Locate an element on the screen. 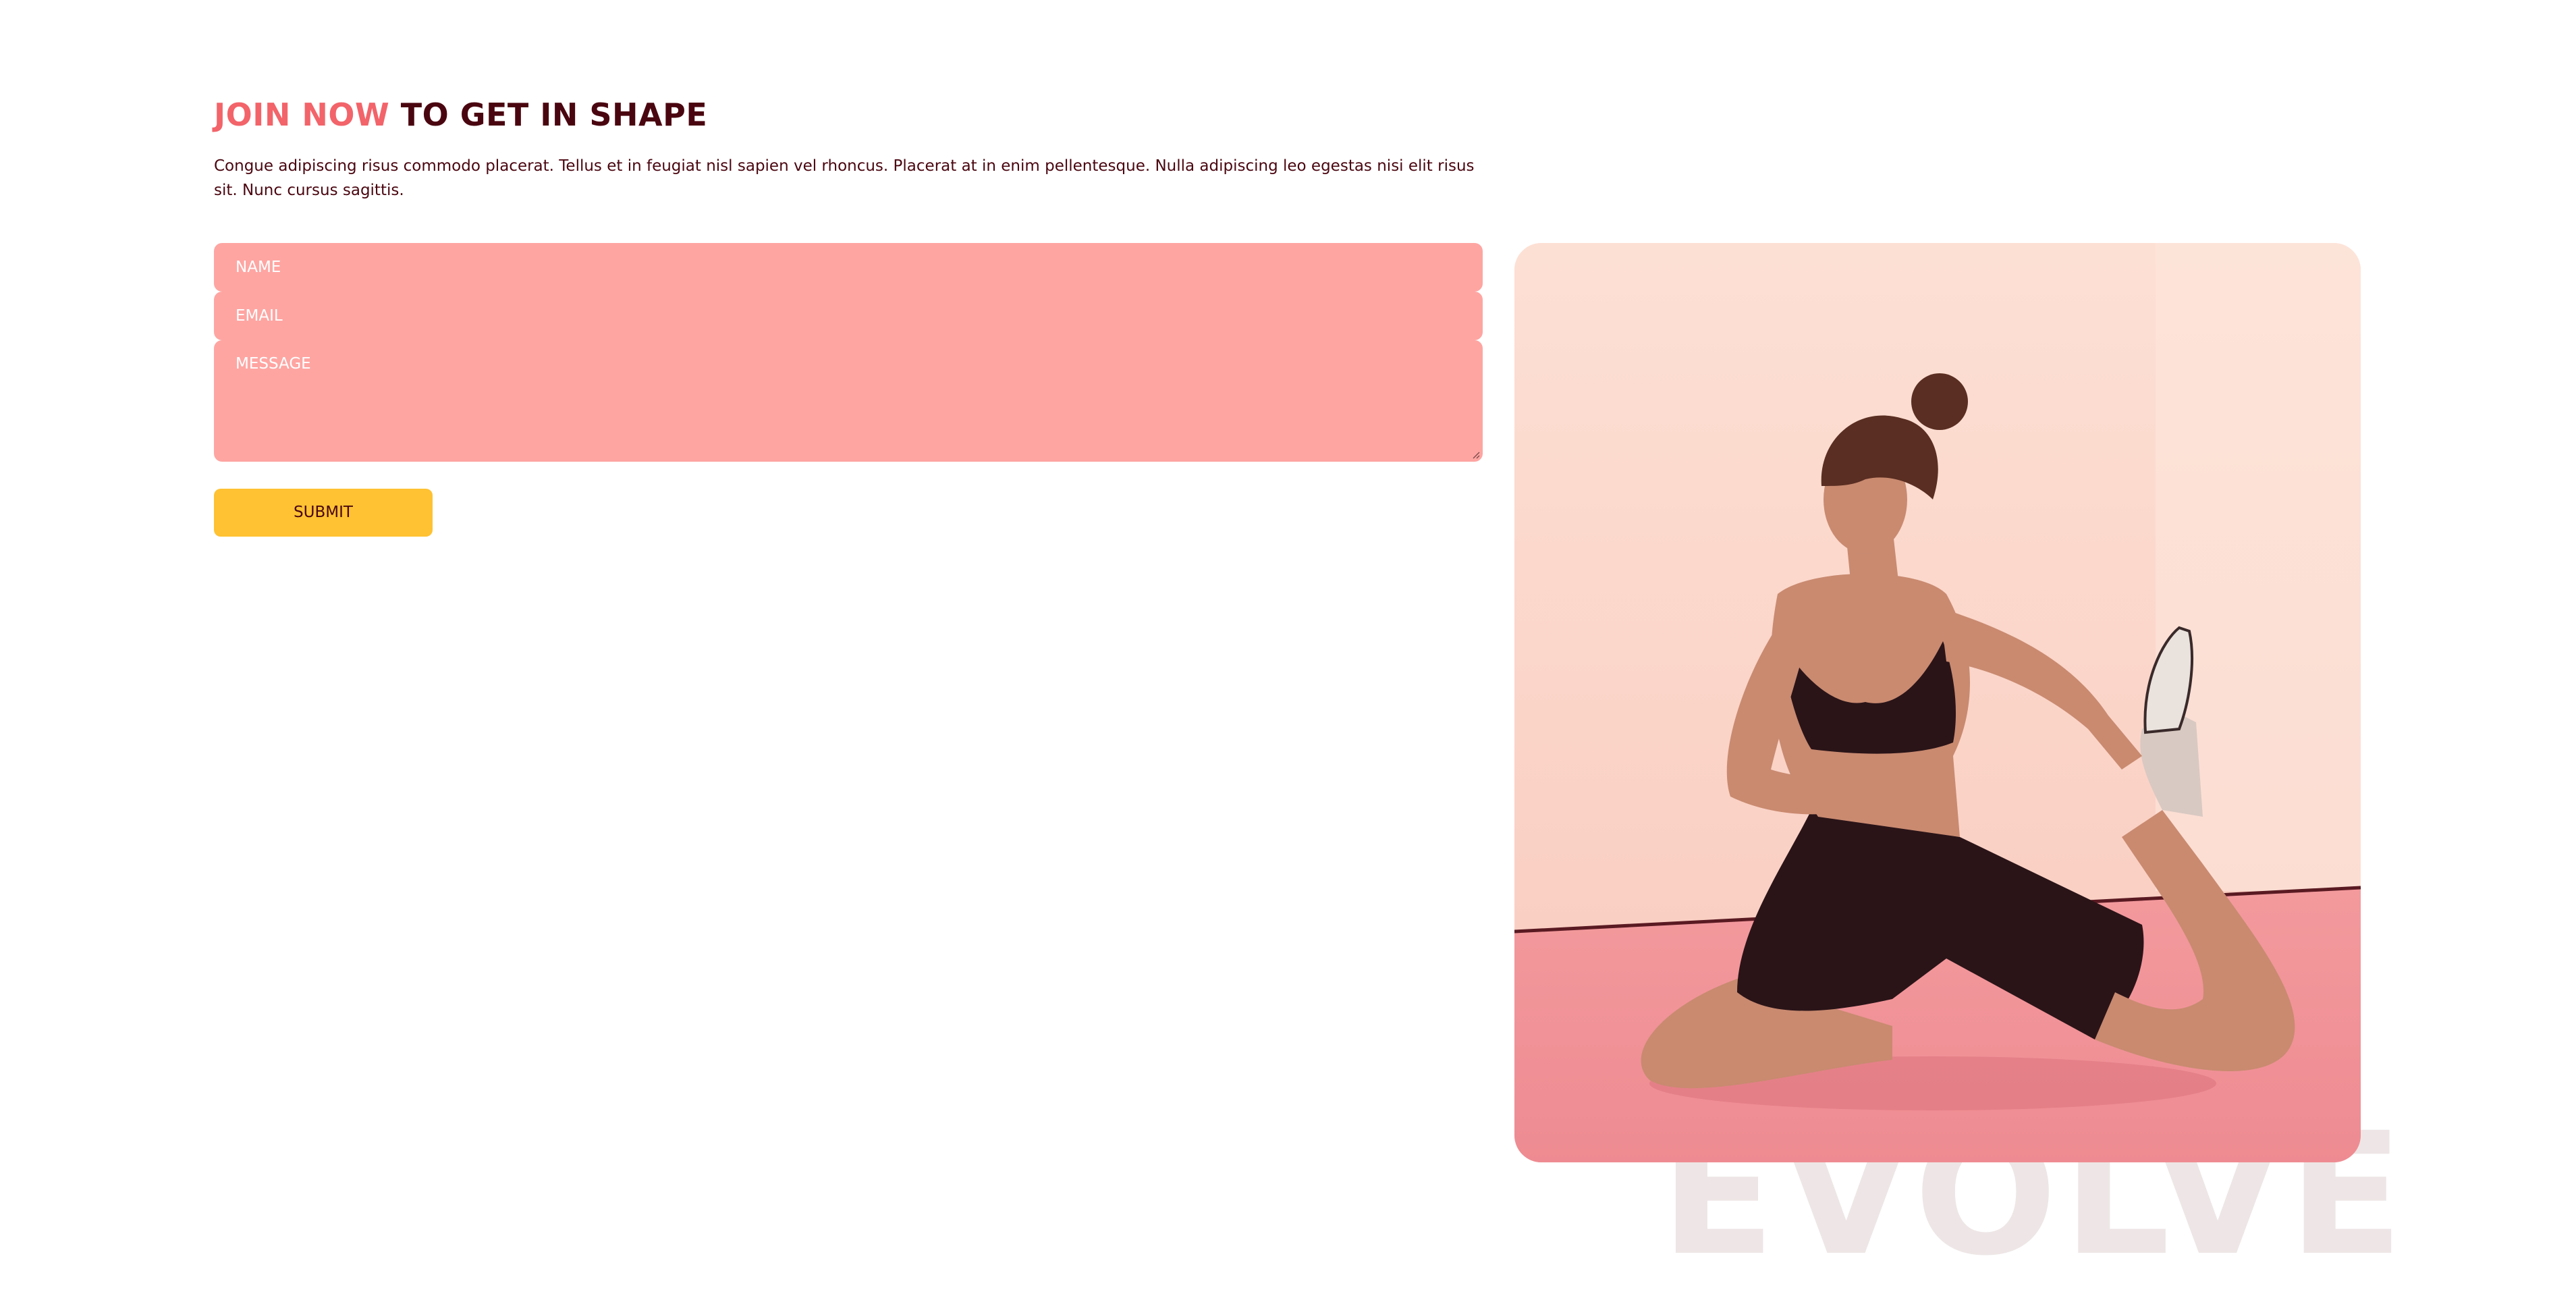  heading-accent: JOIN NOW is located at coordinates (302, 115).